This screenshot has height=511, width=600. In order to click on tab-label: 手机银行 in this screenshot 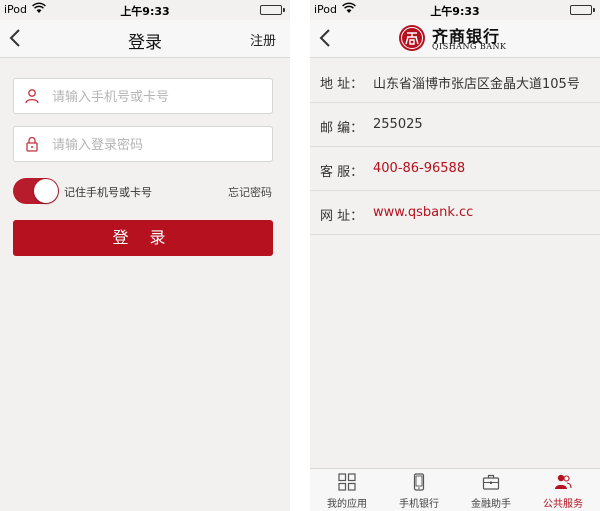, I will do `click(419, 504)`.